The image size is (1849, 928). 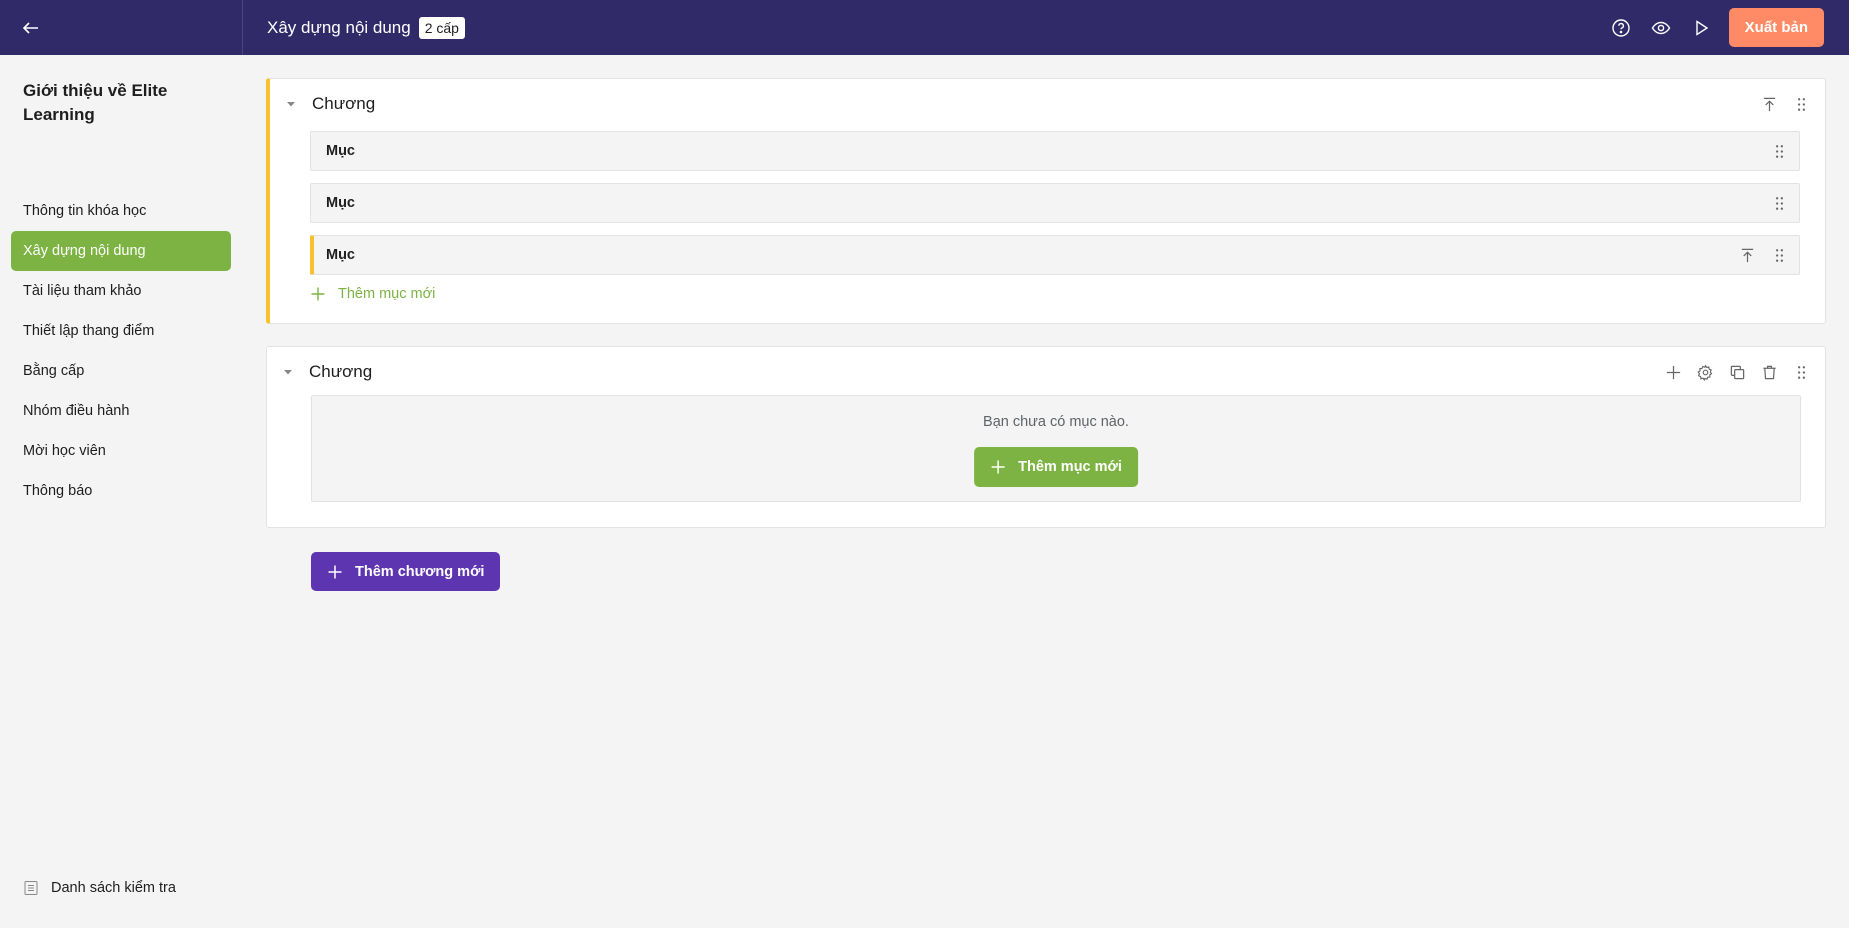 I want to click on trash-icon, so click(x=1769, y=372).